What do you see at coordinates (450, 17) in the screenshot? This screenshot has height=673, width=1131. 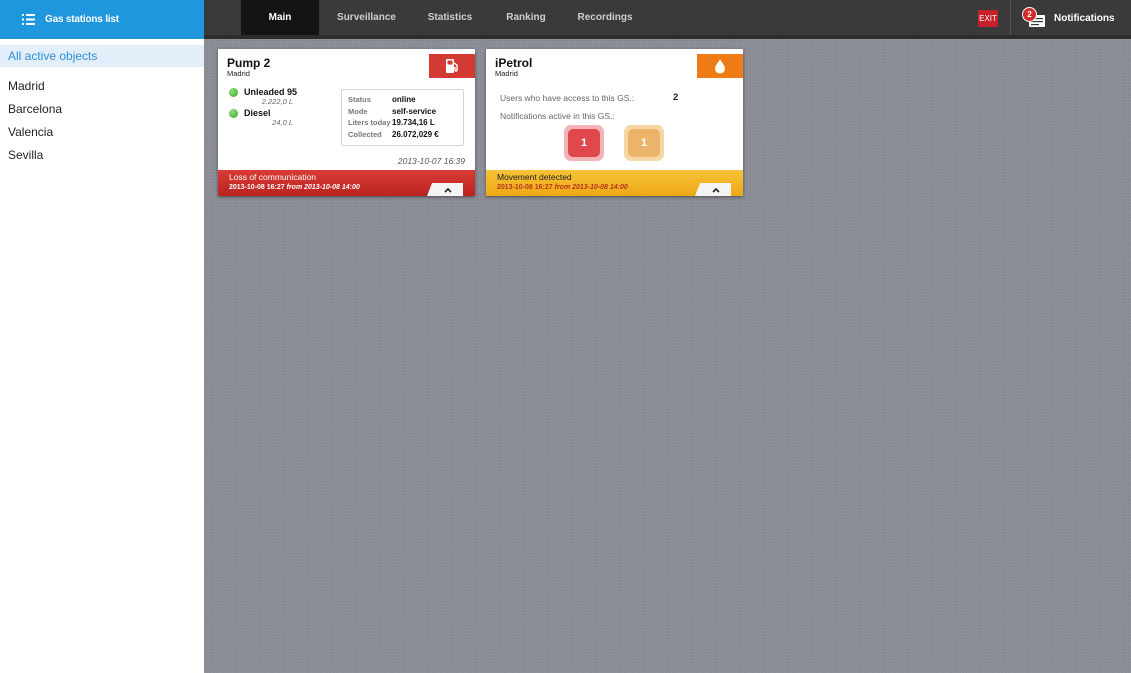 I see `tab-statistics: Statistics` at bounding box center [450, 17].